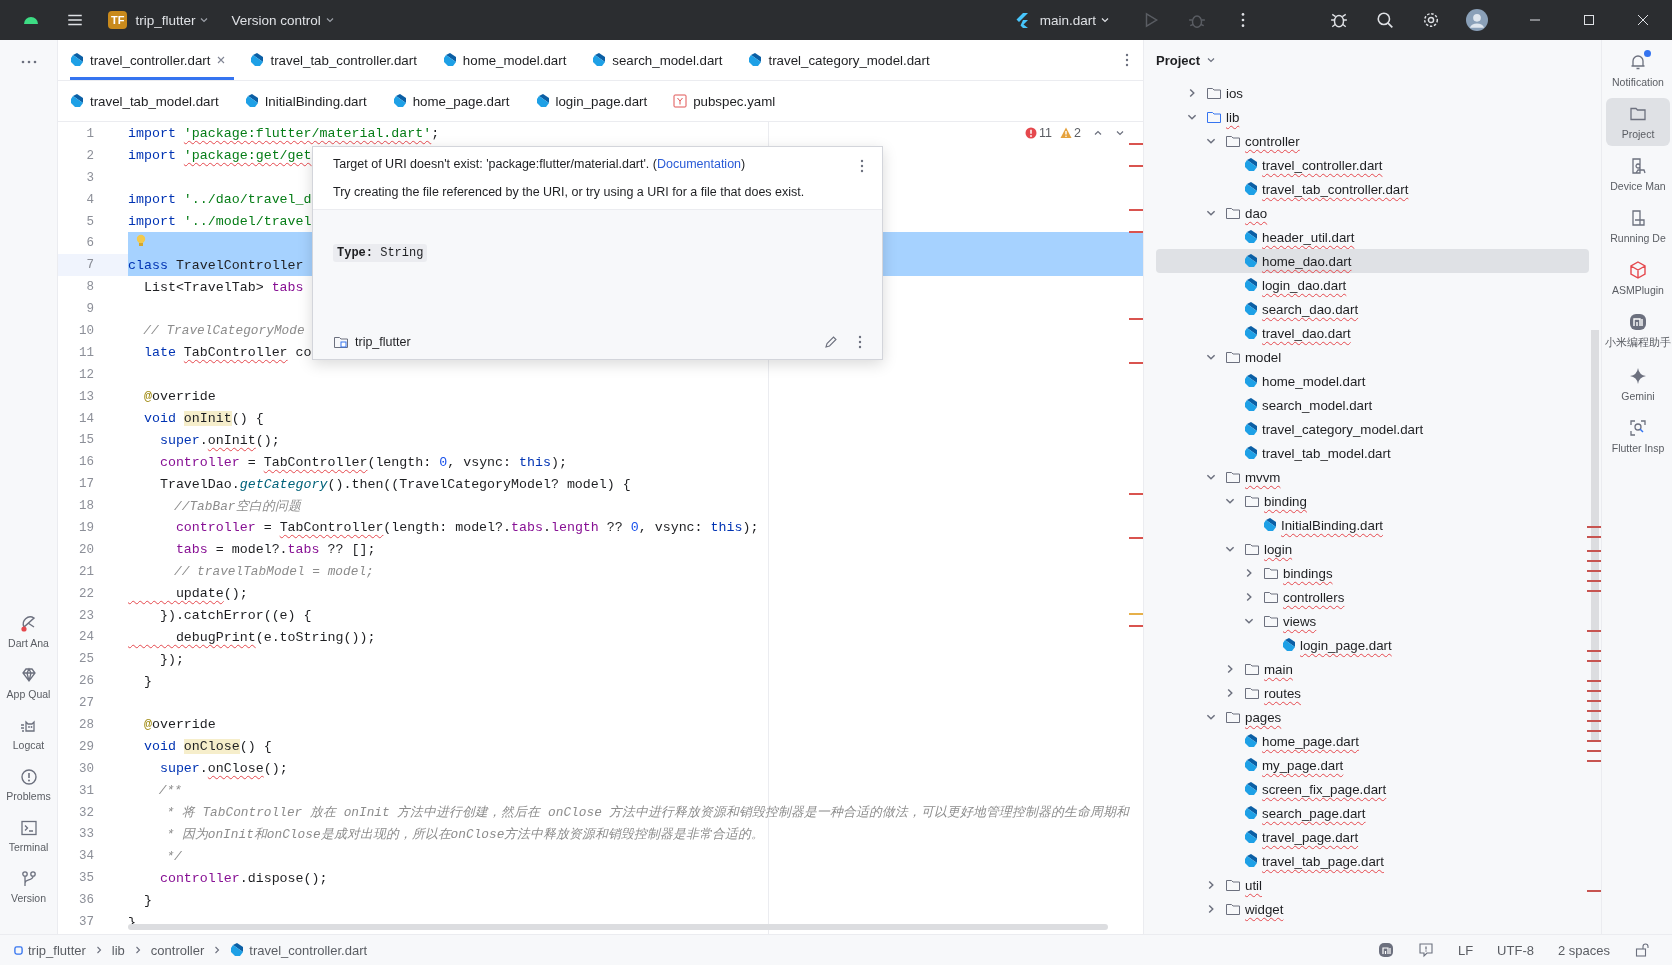  What do you see at coordinates (1372, 189) in the screenshot?
I see `tree-item: travel_tab_controller.dart` at bounding box center [1372, 189].